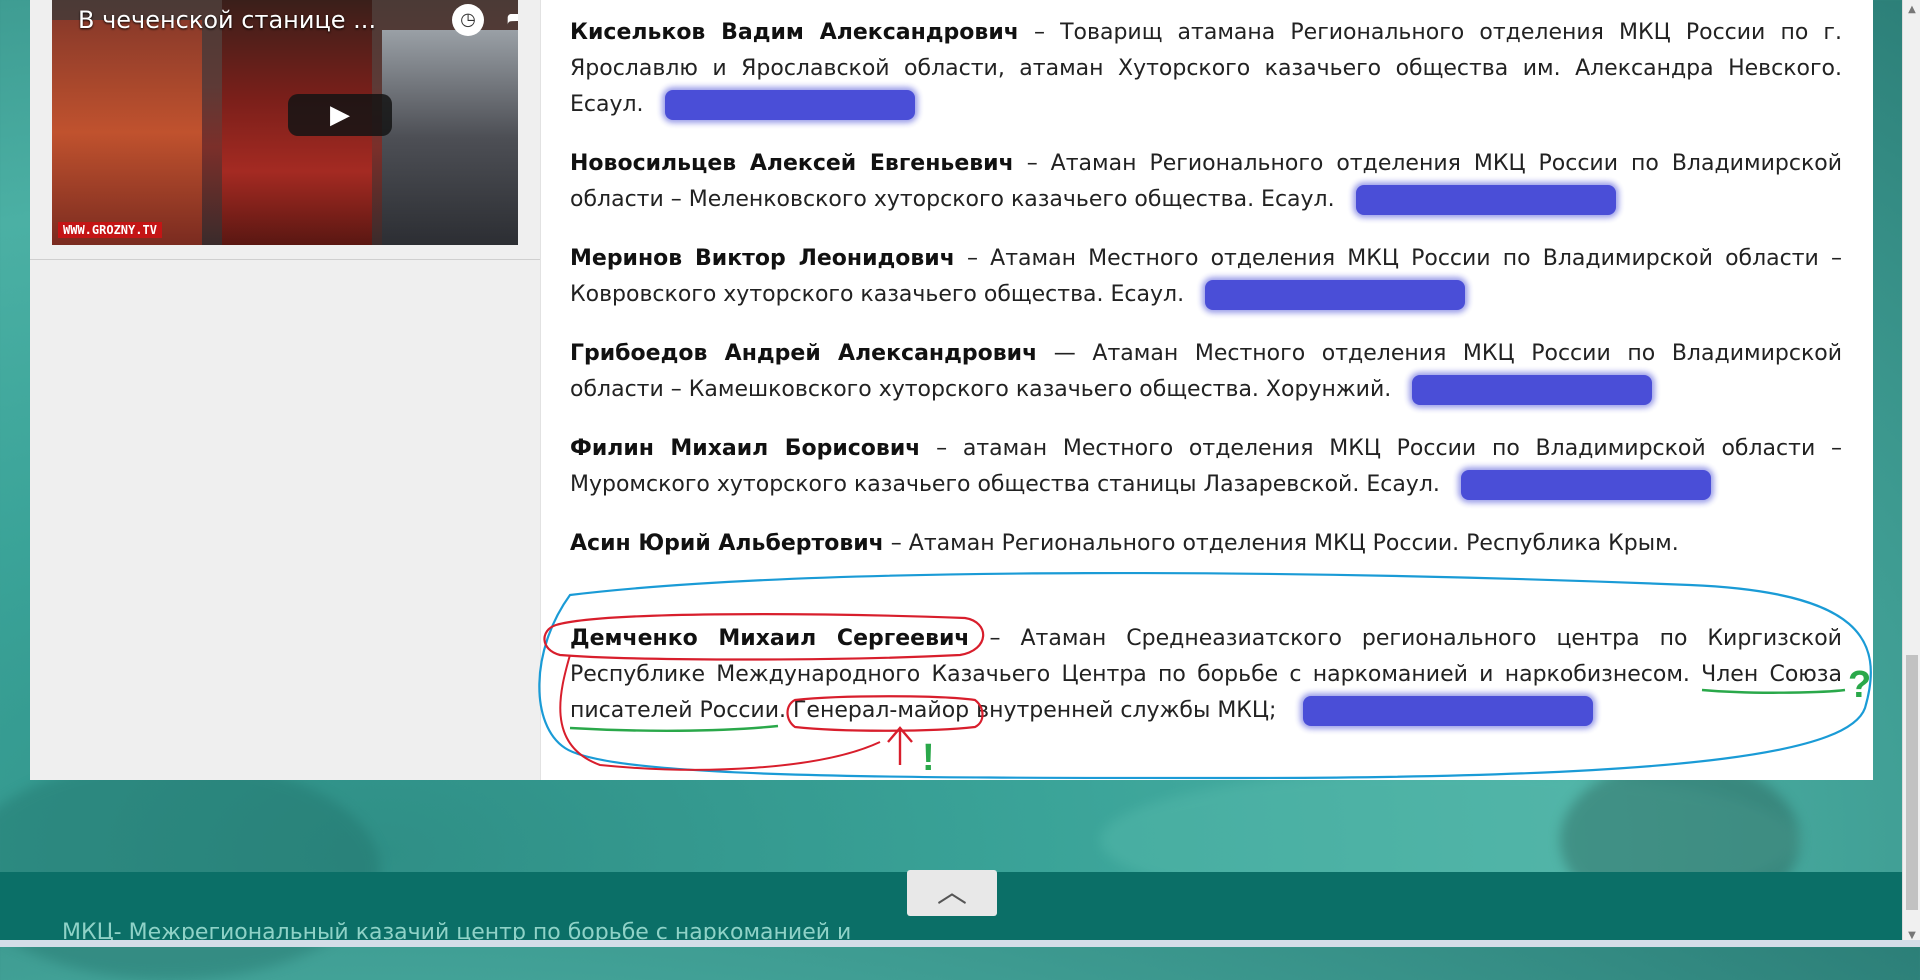 This screenshot has width=1920, height=980. What do you see at coordinates (1912, 782) in the screenshot?
I see `scroll-thumb` at bounding box center [1912, 782].